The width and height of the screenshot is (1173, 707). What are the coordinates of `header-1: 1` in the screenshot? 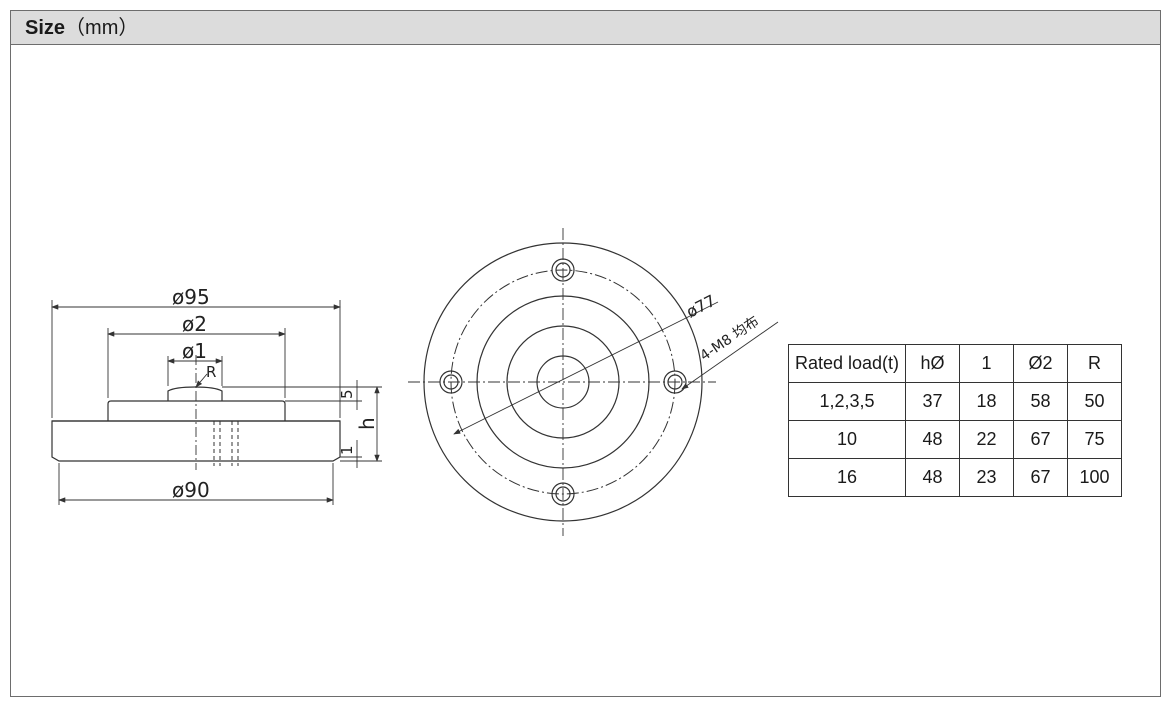 It's located at (986, 363).